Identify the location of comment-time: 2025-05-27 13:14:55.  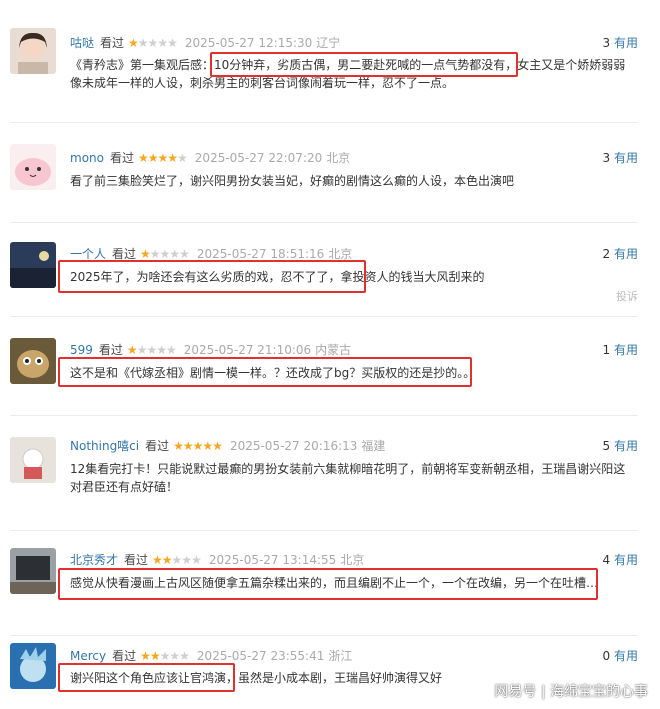
(272, 559).